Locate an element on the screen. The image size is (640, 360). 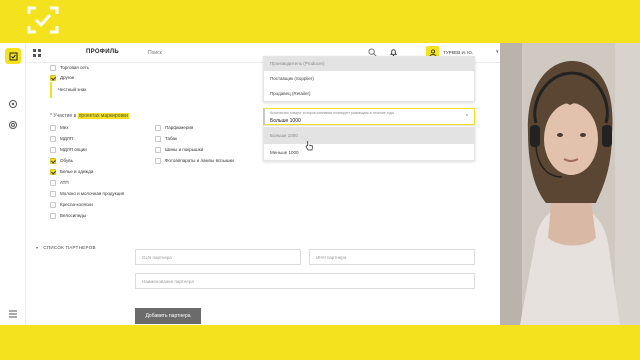
select-value: Больше 1000 is located at coordinates (285, 121).